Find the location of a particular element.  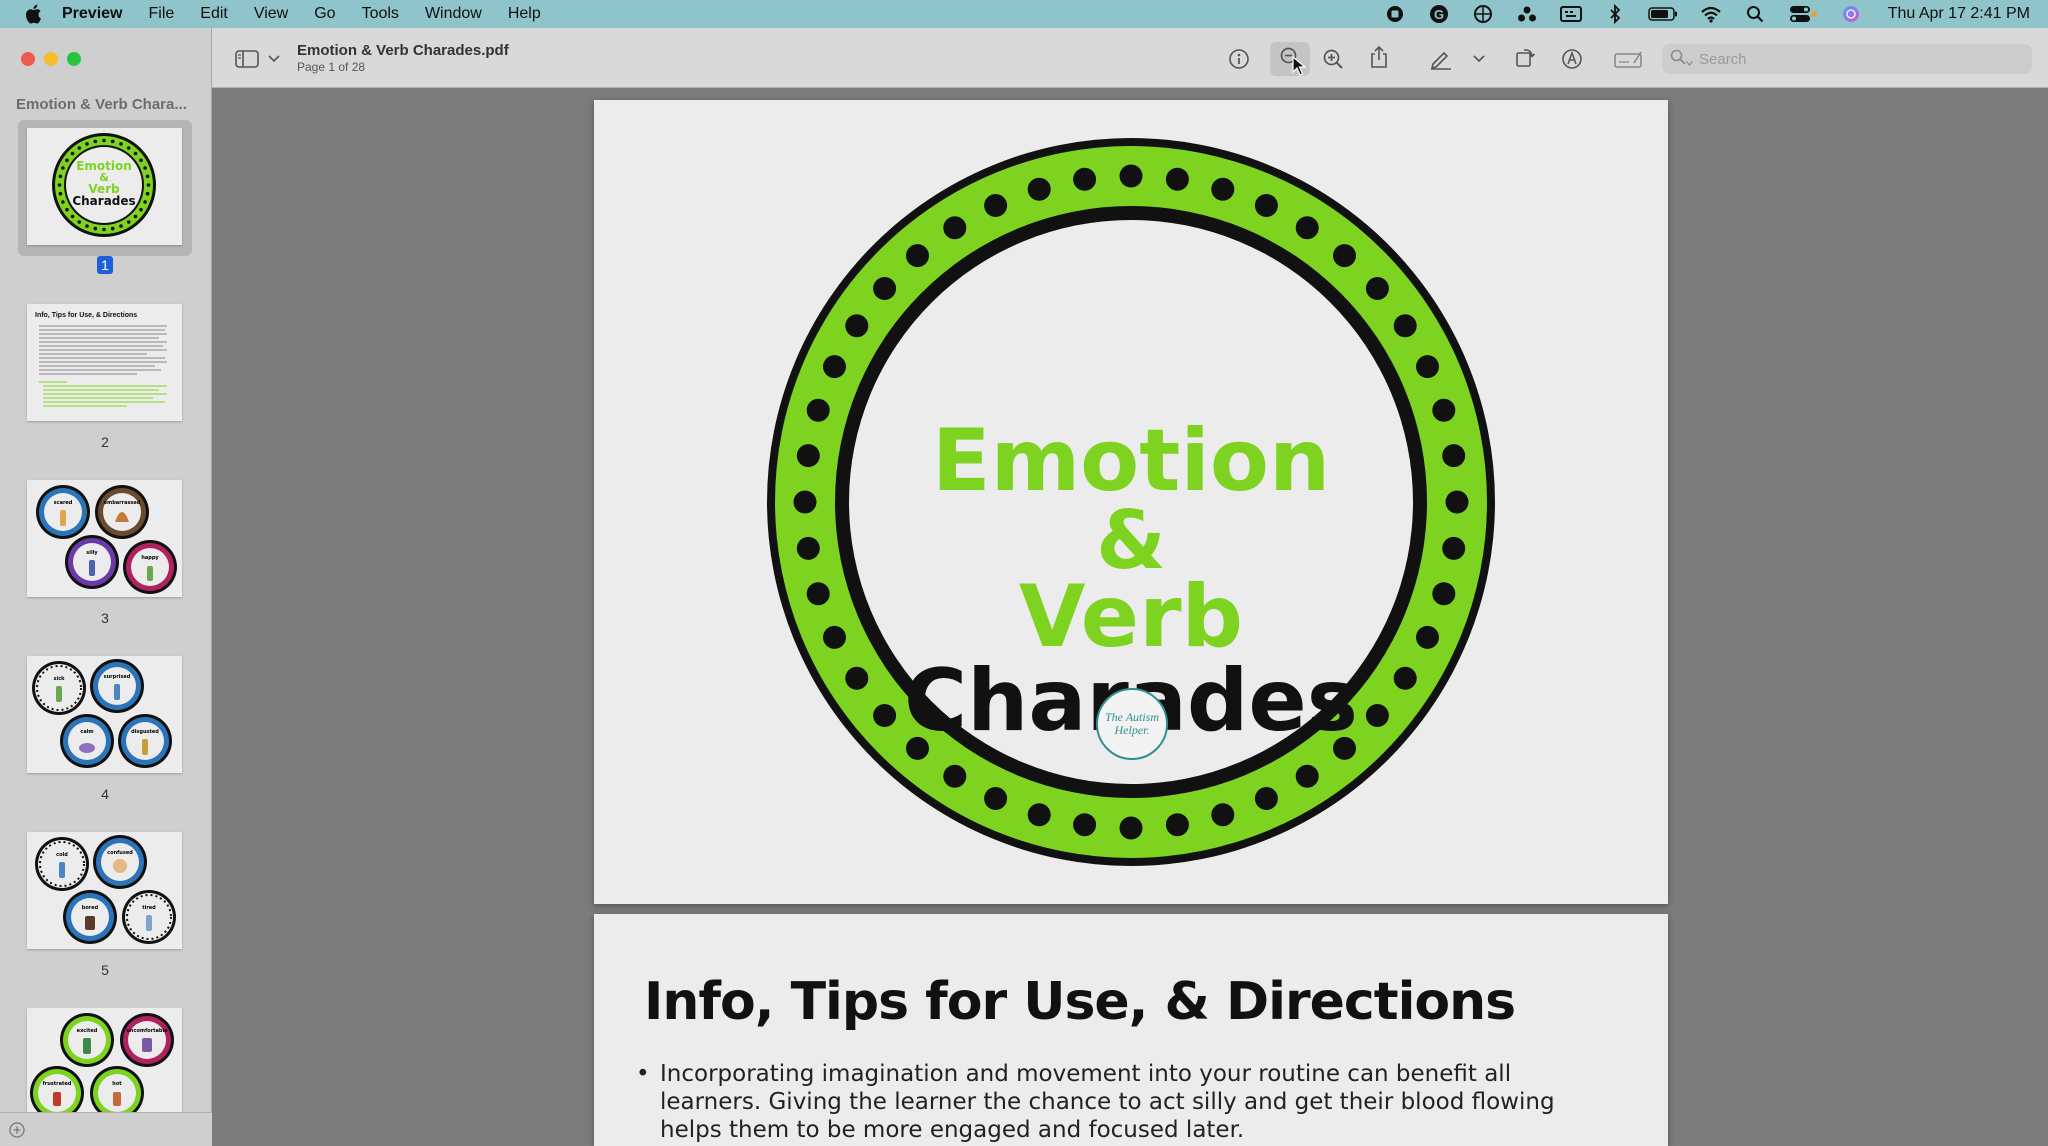

screen-record-icon is located at coordinates (1395, 14).